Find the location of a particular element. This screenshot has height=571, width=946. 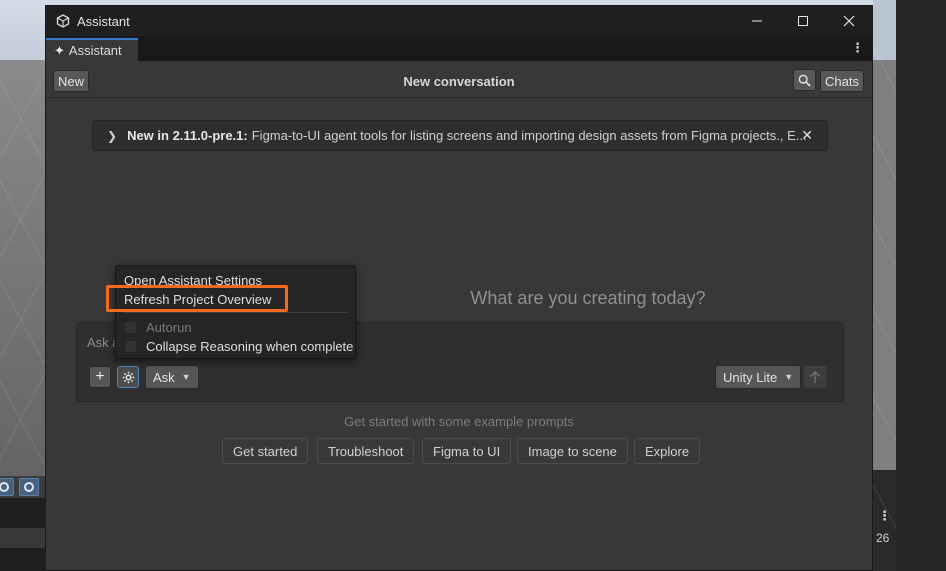

notice-version: New in 2.11.0-pre.1: is located at coordinates (187, 135).